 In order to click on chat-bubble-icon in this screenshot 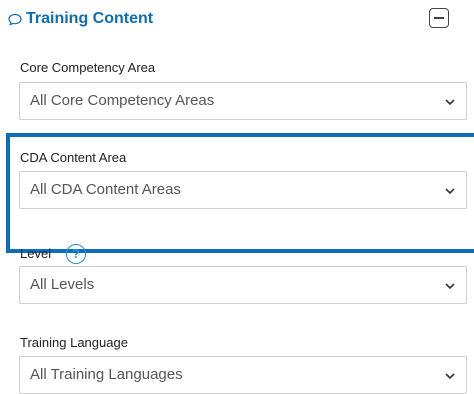, I will do `click(15, 19)`.